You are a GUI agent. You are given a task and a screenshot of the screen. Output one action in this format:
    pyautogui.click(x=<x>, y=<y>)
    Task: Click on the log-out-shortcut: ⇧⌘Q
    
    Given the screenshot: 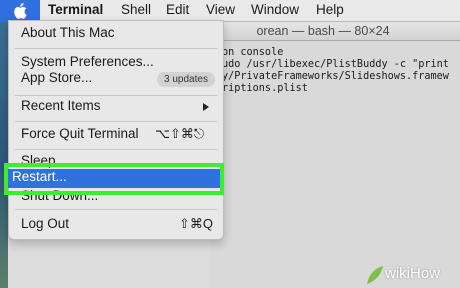 What is the action you would take?
    pyautogui.click(x=196, y=223)
    